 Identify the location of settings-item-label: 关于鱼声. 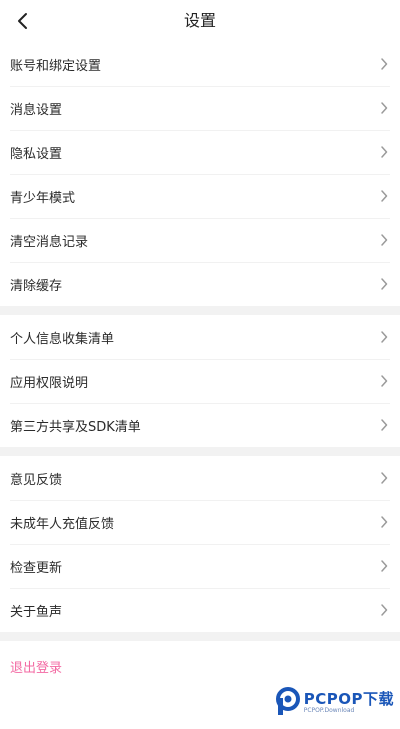
(36, 612).